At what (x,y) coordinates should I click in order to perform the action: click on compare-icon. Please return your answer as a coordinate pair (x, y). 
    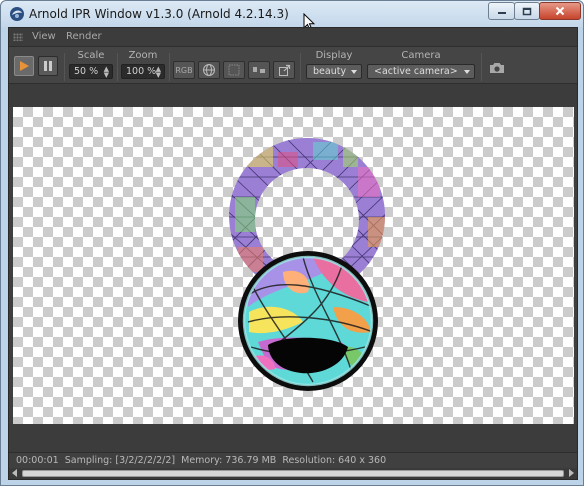
    Looking at the image, I should click on (259, 70).